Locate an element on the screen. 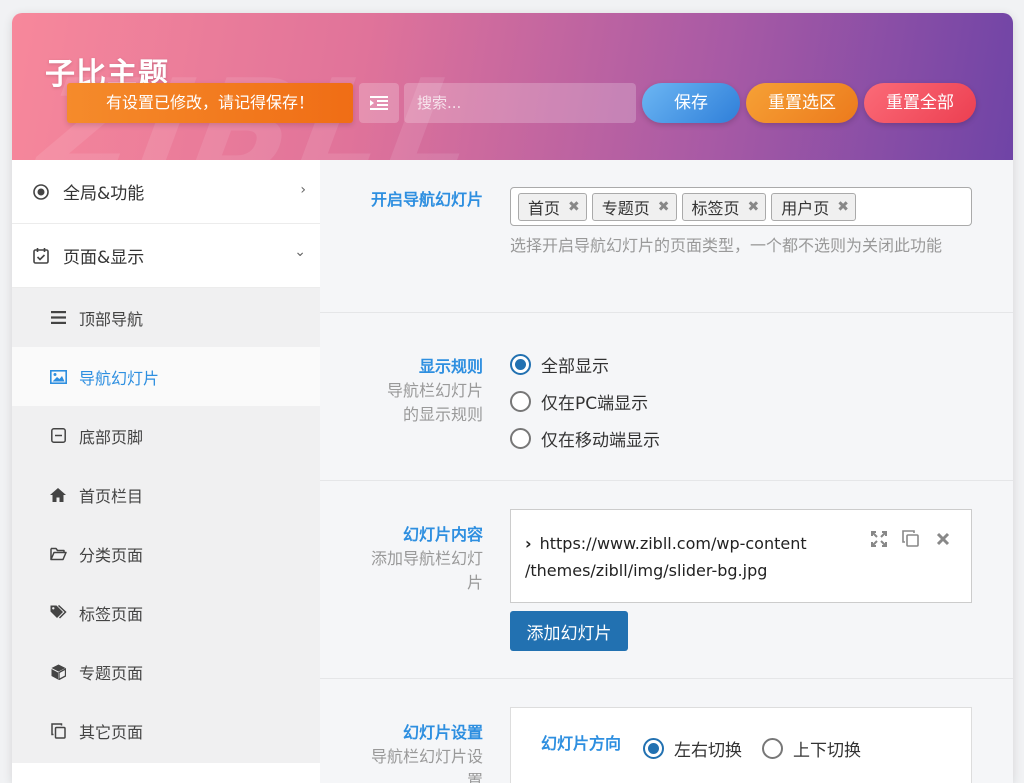 Image resolution: width=1024 pixels, height=783 pixels. radio-pc-only: 仅在PC端显示 is located at coordinates (585, 401).